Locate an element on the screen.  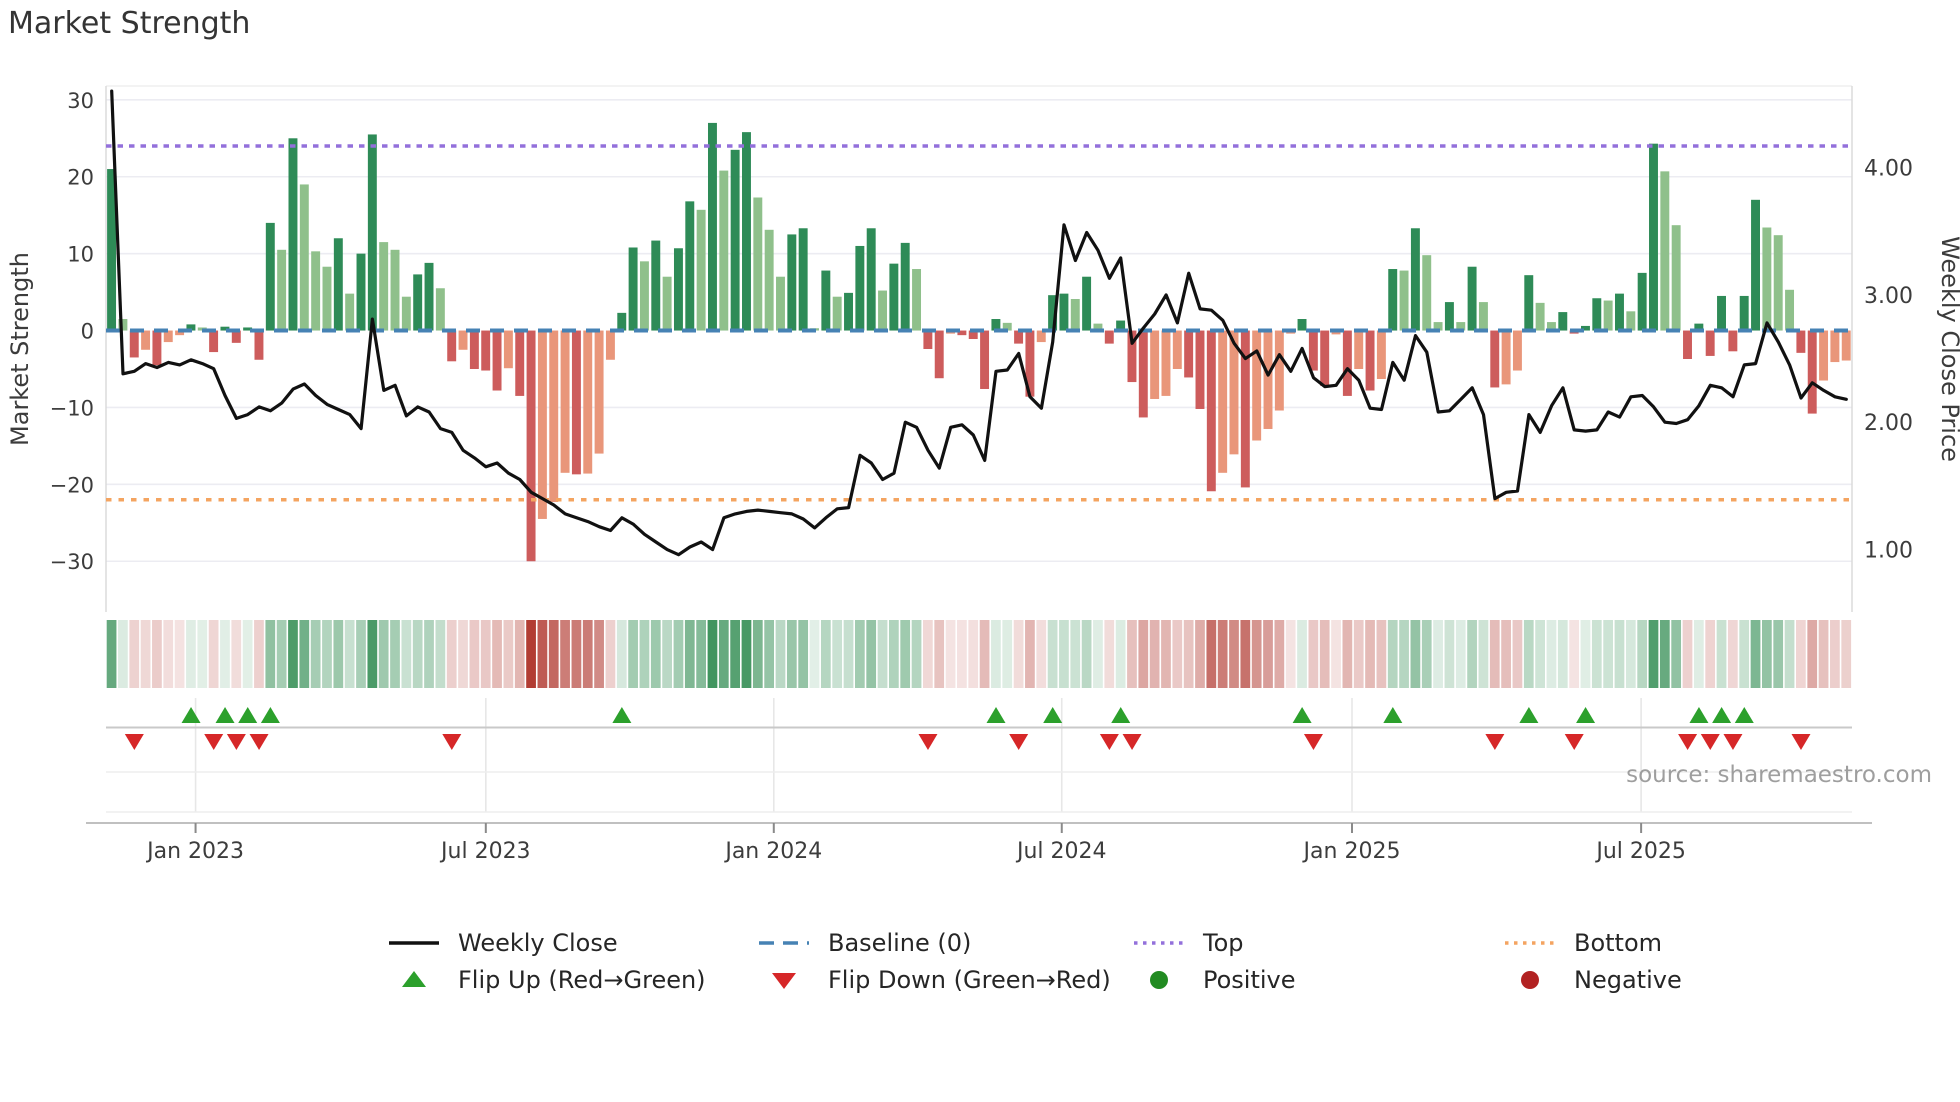
legend-label: Weekly Close is located at coordinates (538, 943).